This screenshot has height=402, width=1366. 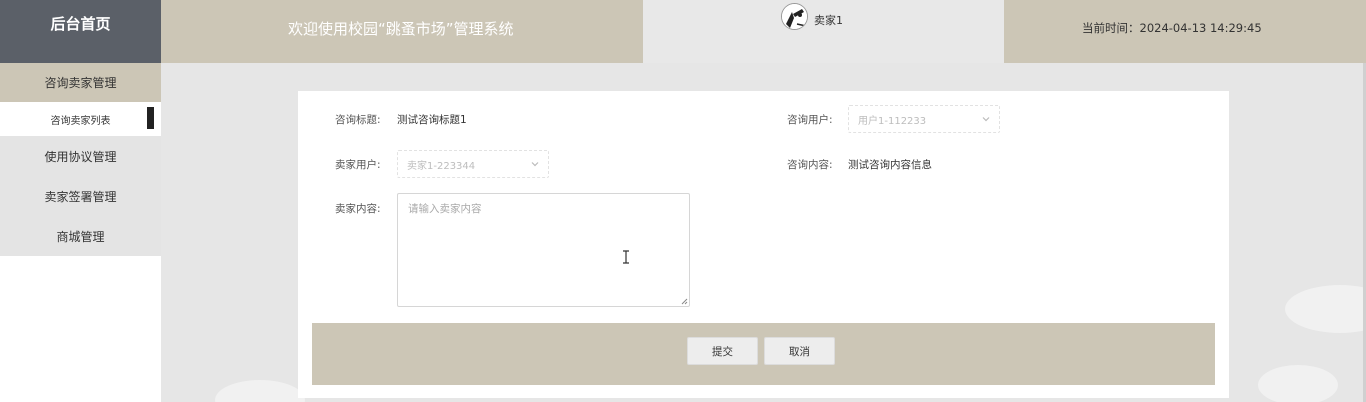 I want to click on sidebar-subitem-label: 咨询卖家列表, so click(x=80, y=121).